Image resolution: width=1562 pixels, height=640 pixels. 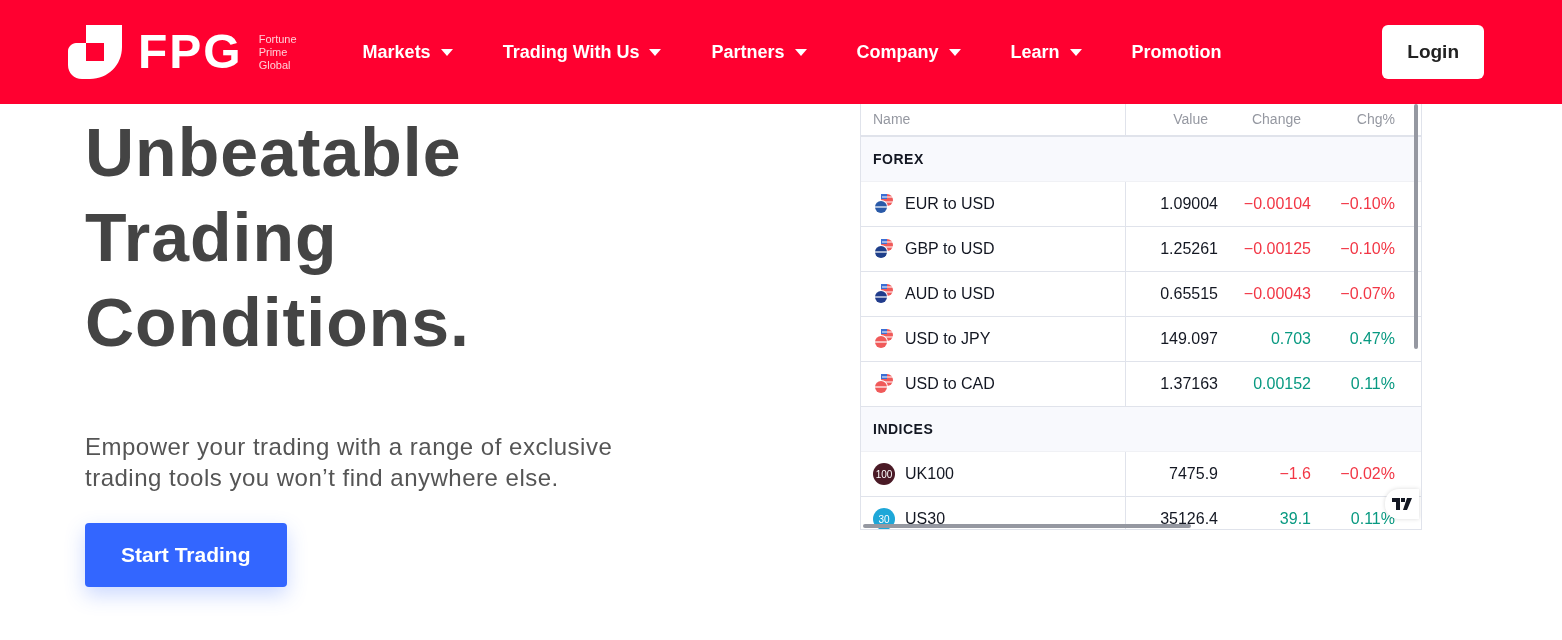 What do you see at coordinates (186, 555) in the screenshot?
I see `start-trading-button: Start Trading` at bounding box center [186, 555].